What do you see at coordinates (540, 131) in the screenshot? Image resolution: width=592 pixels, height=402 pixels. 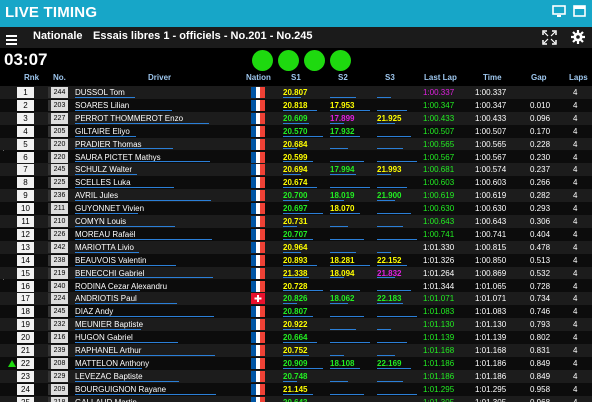 I see `gap-value: 0.170` at bounding box center [540, 131].